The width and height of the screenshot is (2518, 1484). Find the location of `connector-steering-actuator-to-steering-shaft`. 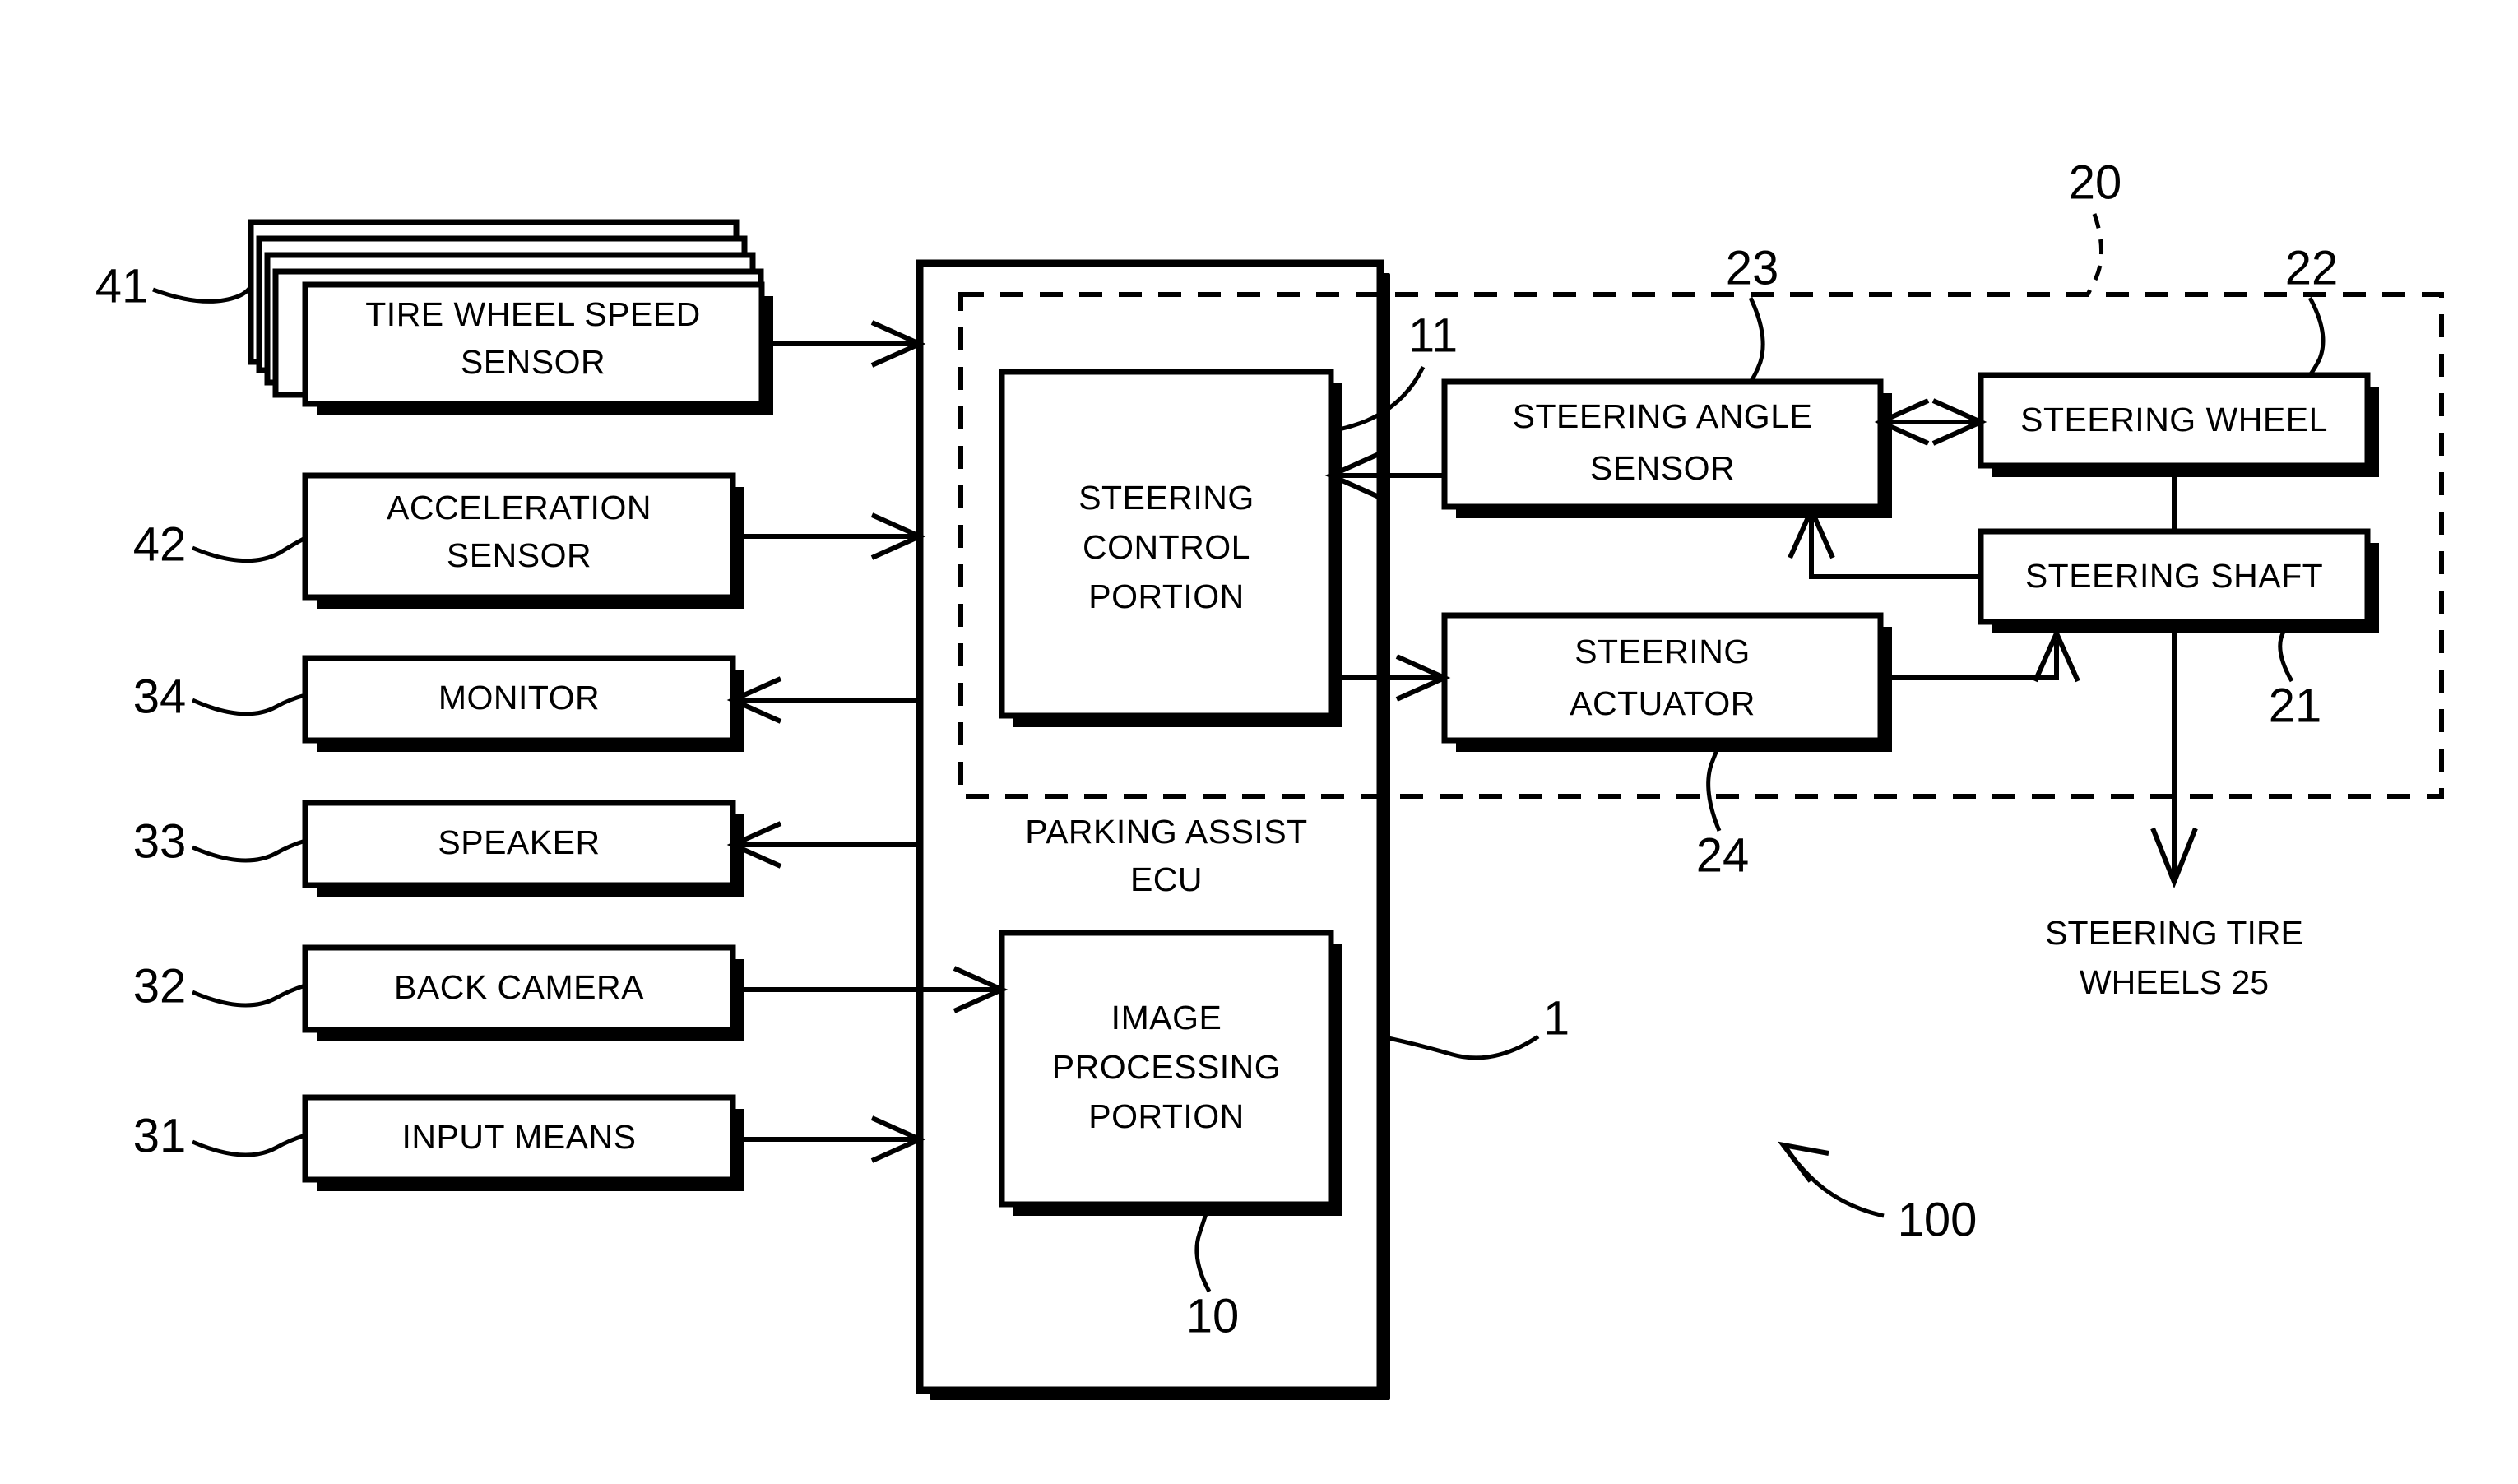

connector-steering-actuator-to-steering-shaft is located at coordinates (1980, 655).